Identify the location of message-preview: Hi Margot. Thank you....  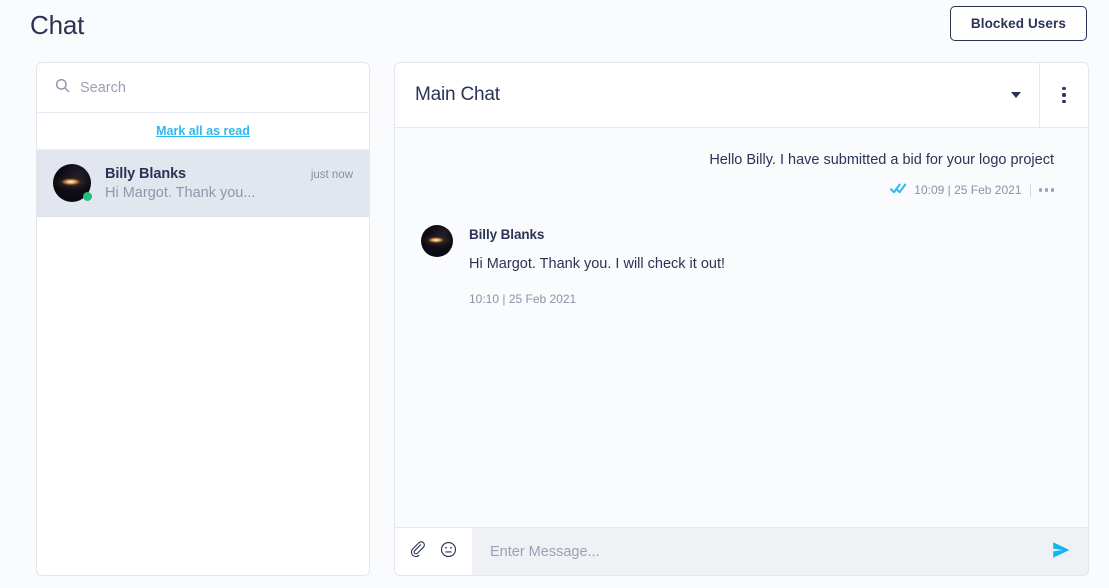
(180, 192).